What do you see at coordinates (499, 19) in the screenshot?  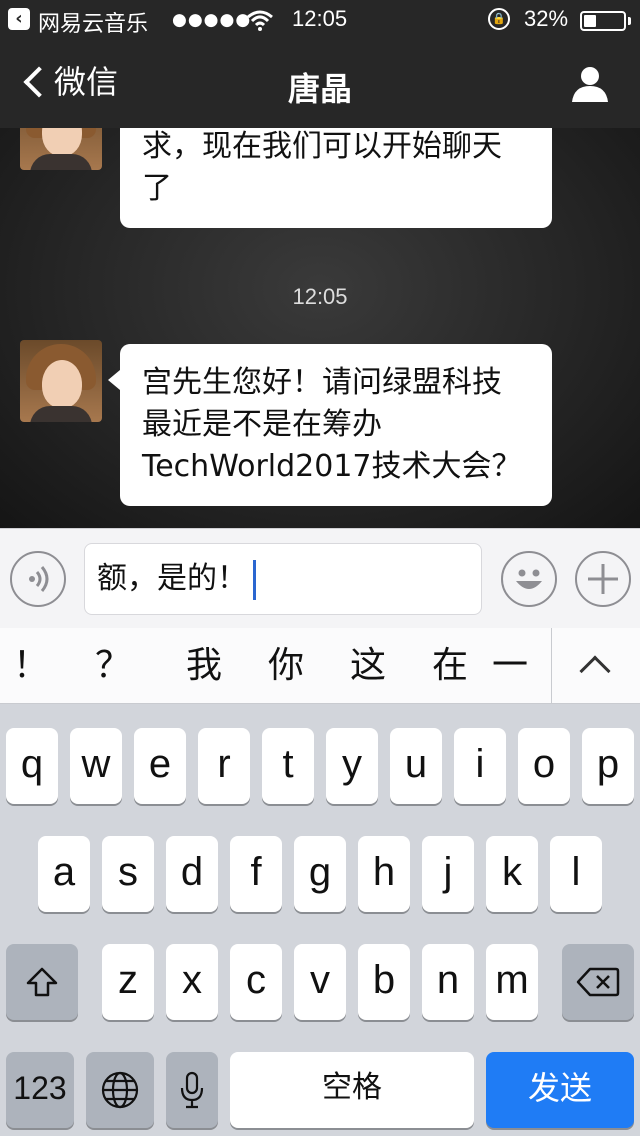 I see `rotation-lock-icon: 🔒` at bounding box center [499, 19].